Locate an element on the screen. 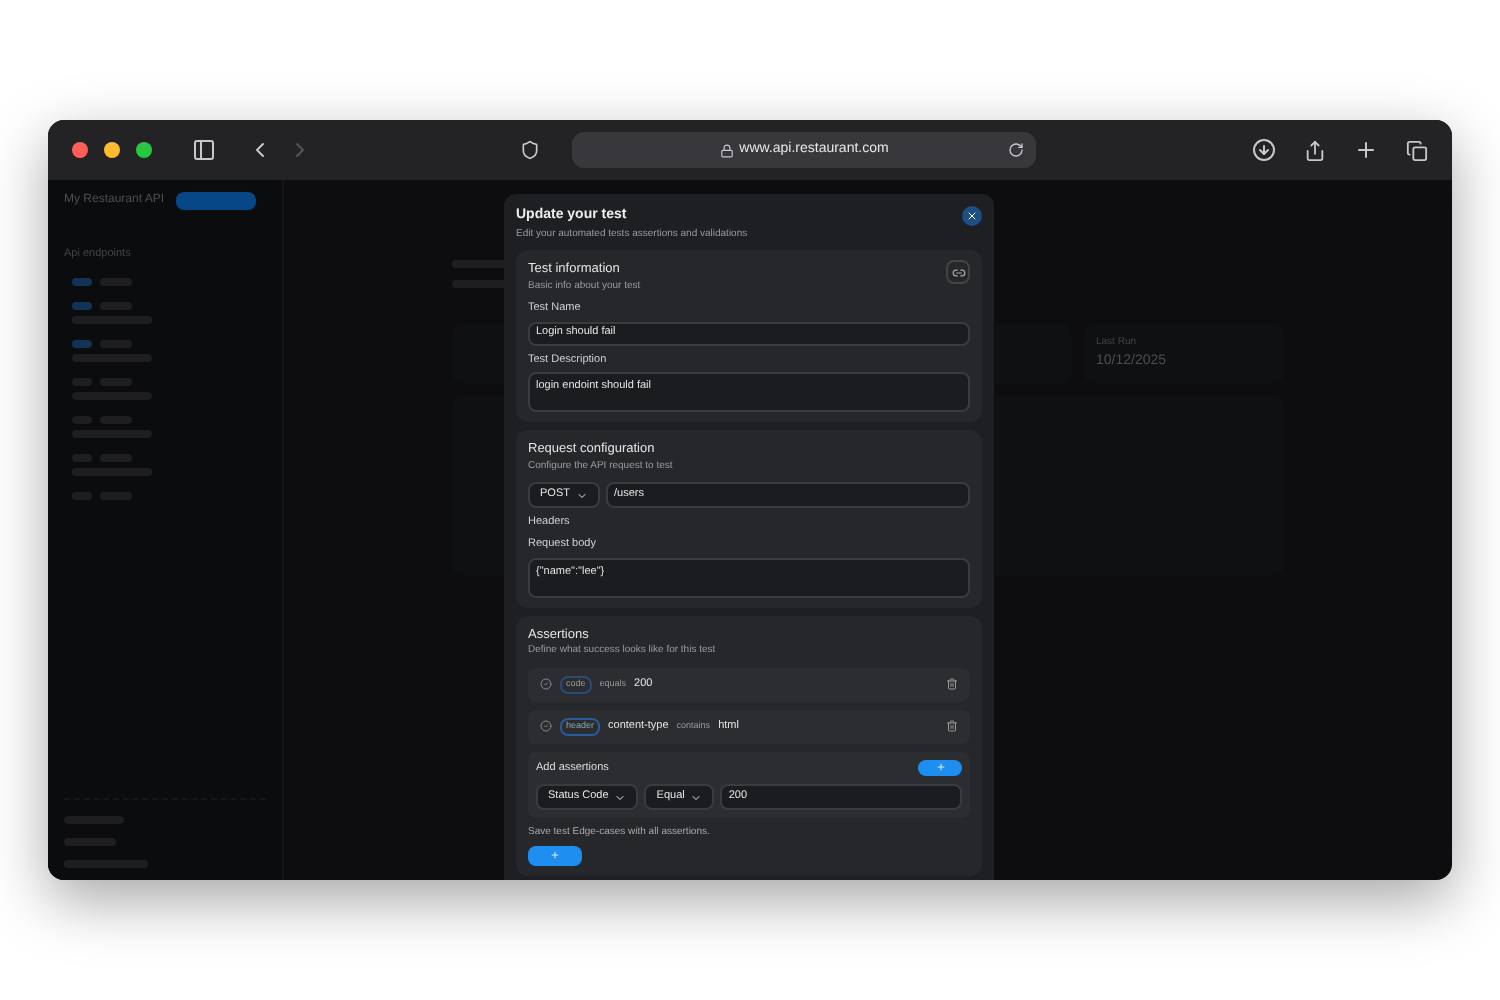 Image resolution: width=1500 pixels, height=1000 pixels. new-tab-icon is located at coordinates (1366, 150).